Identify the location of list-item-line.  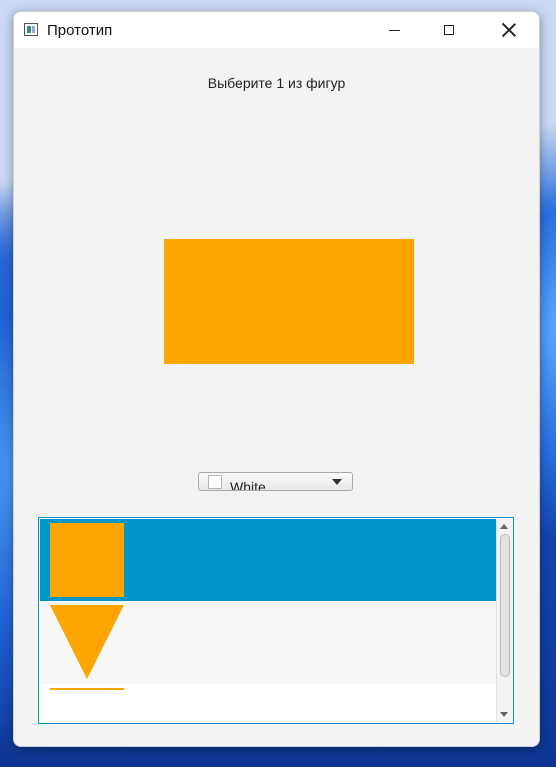
(268, 703).